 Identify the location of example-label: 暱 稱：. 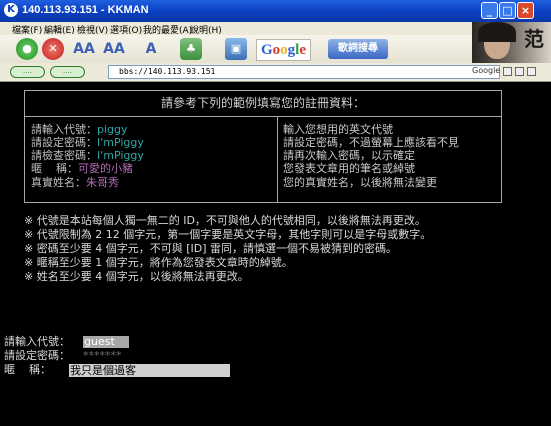
(54, 168).